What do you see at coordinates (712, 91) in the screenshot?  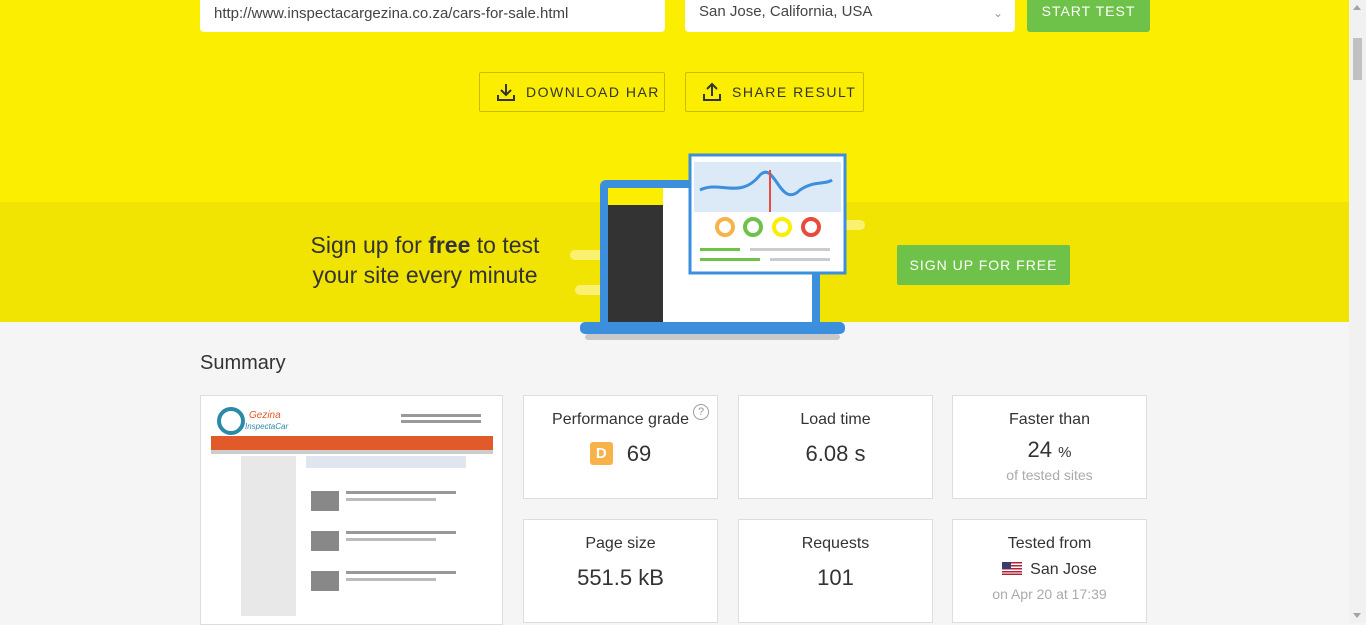 I see `upload-icon` at bounding box center [712, 91].